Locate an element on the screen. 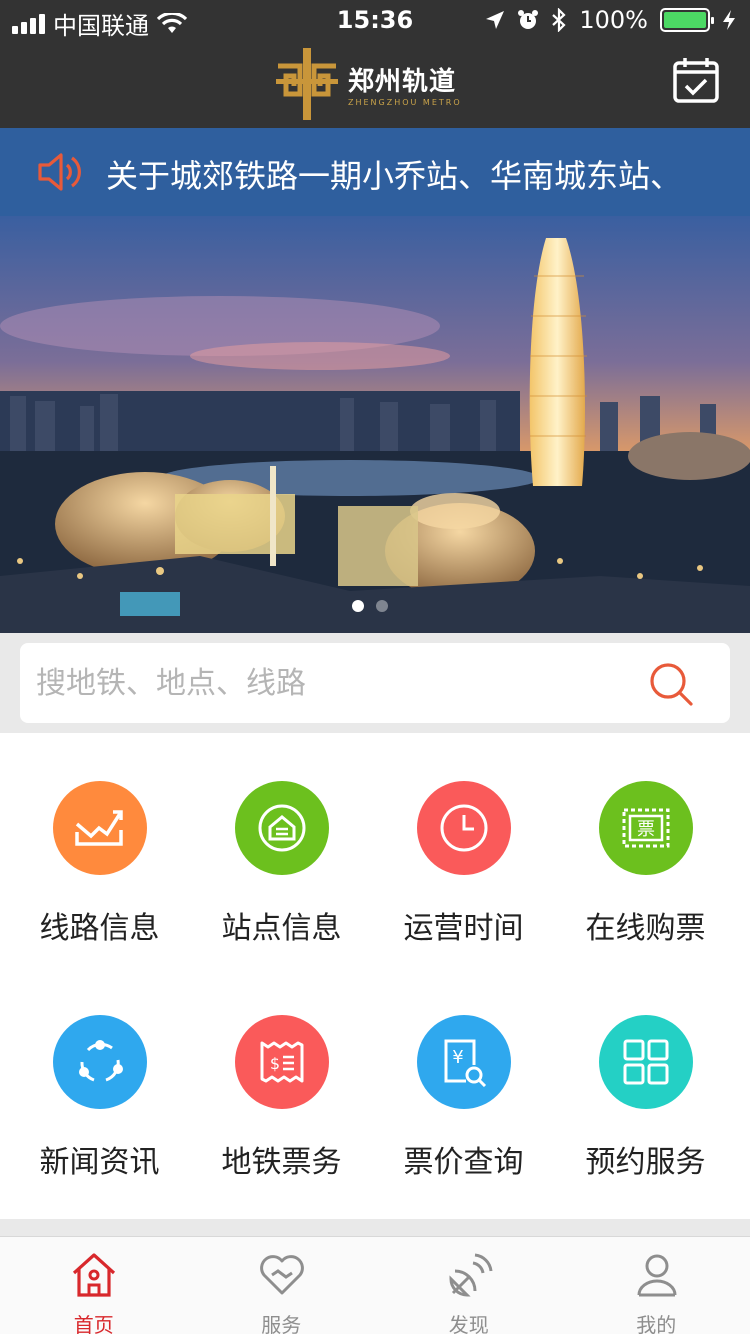 The height and width of the screenshot is (1334, 750). svg-text: 票 is located at coordinates (646, 829).